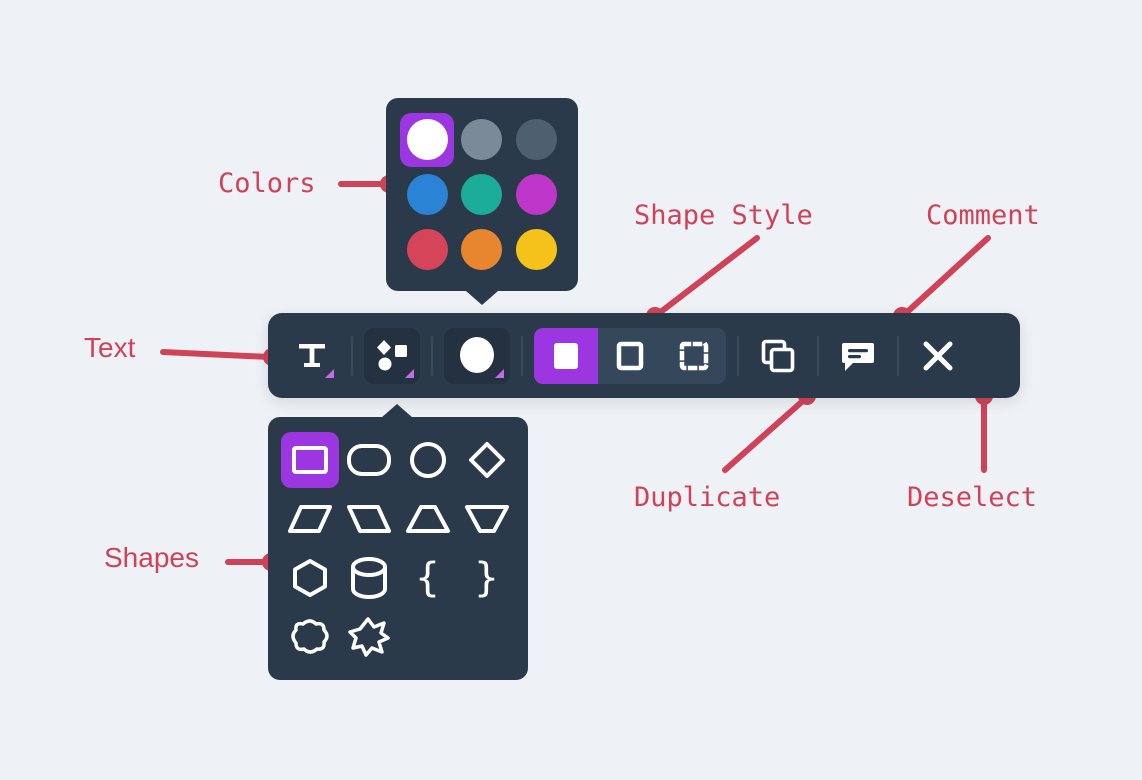  I want to click on color-picker-button, so click(477, 355).